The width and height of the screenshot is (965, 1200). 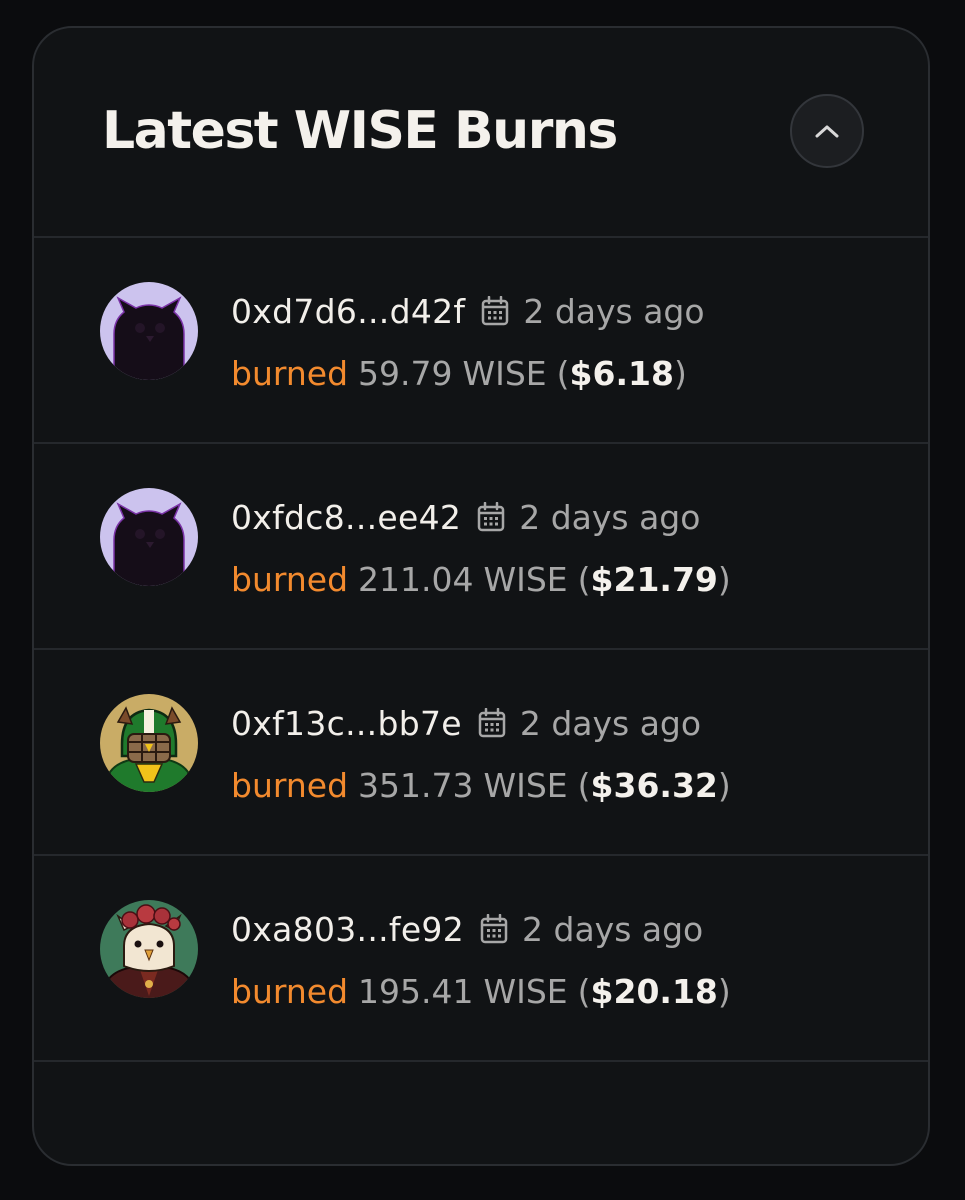 What do you see at coordinates (360, 131) in the screenshot?
I see `panel-title: Latest WISE Burns` at bounding box center [360, 131].